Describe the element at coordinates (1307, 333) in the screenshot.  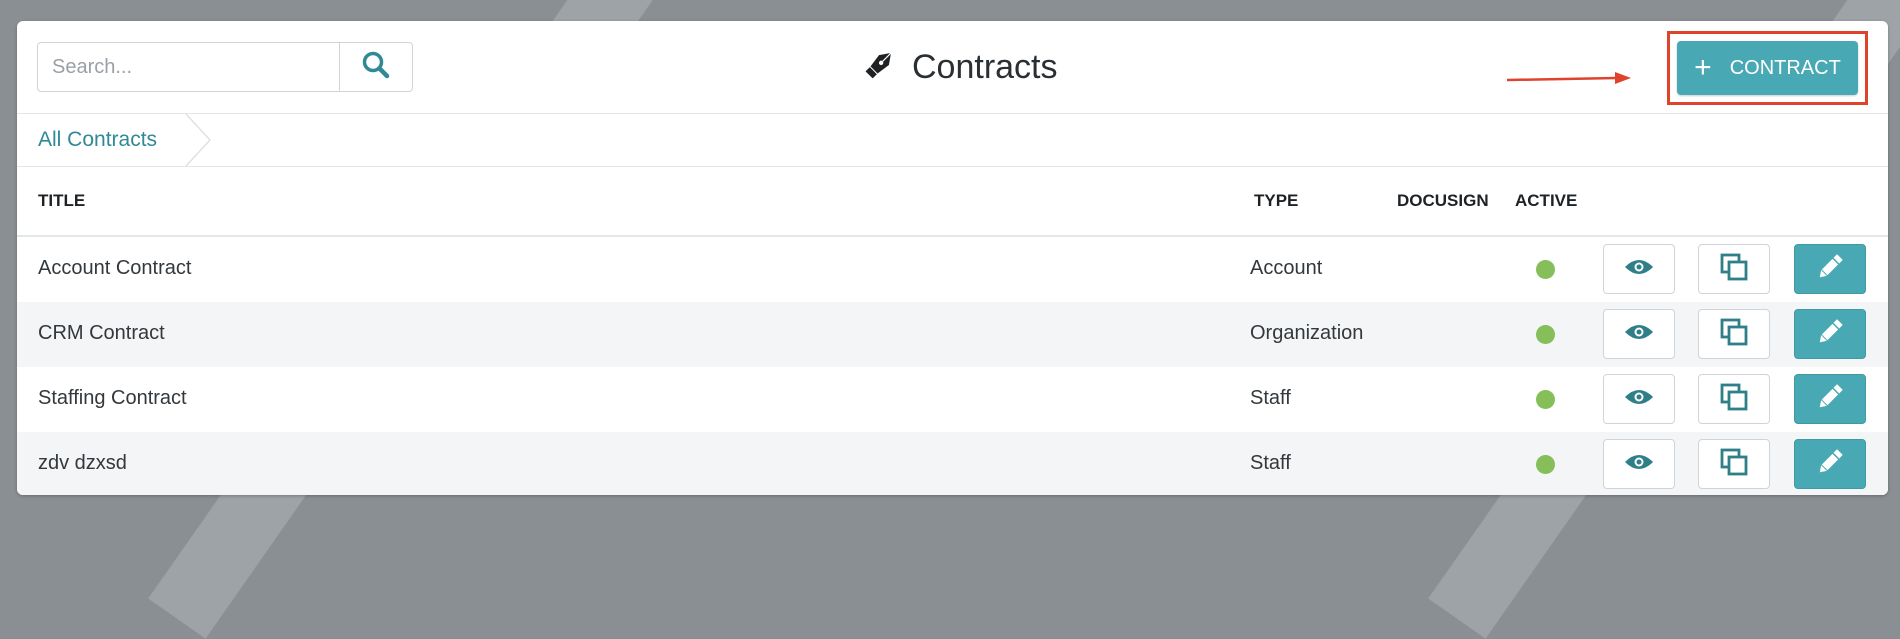
I see `row-type: Organization` at that location.